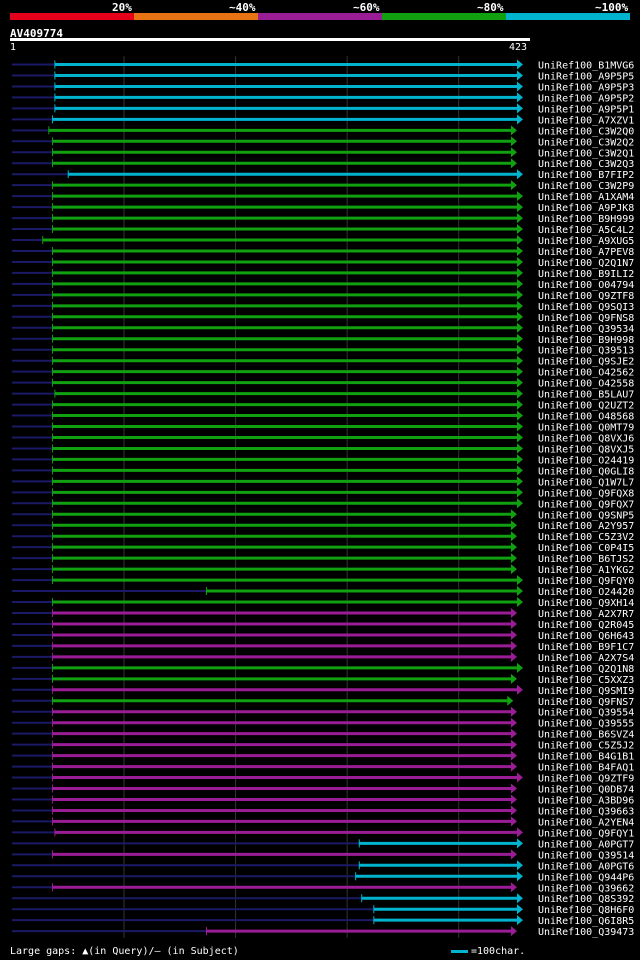 Image resolution: width=640 pixels, height=960 pixels. I want to click on hit-label: UniRef100_C3W2P9, so click(586, 186).